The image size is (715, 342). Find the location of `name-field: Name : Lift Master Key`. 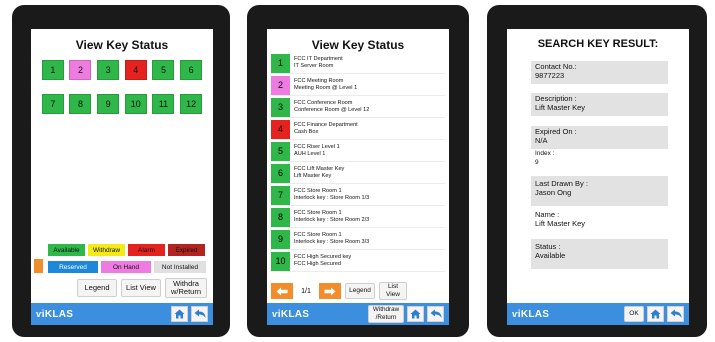

name-field: Name : Lift Master Key is located at coordinates (599, 220).